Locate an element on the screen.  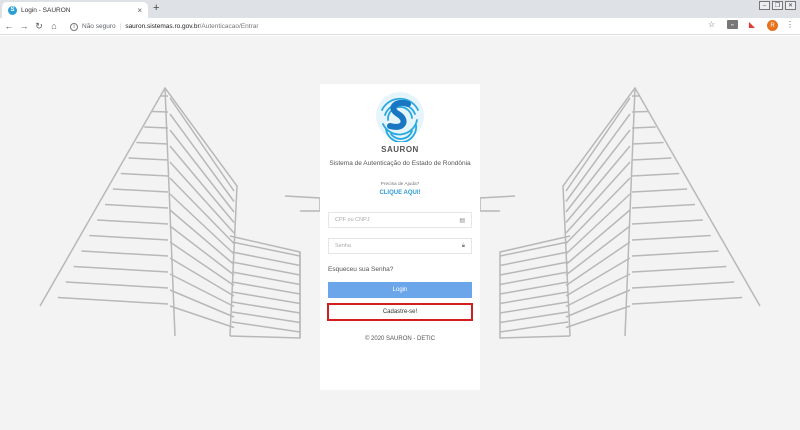
browser-menu-icon: ⋮ is located at coordinates (790, 24).